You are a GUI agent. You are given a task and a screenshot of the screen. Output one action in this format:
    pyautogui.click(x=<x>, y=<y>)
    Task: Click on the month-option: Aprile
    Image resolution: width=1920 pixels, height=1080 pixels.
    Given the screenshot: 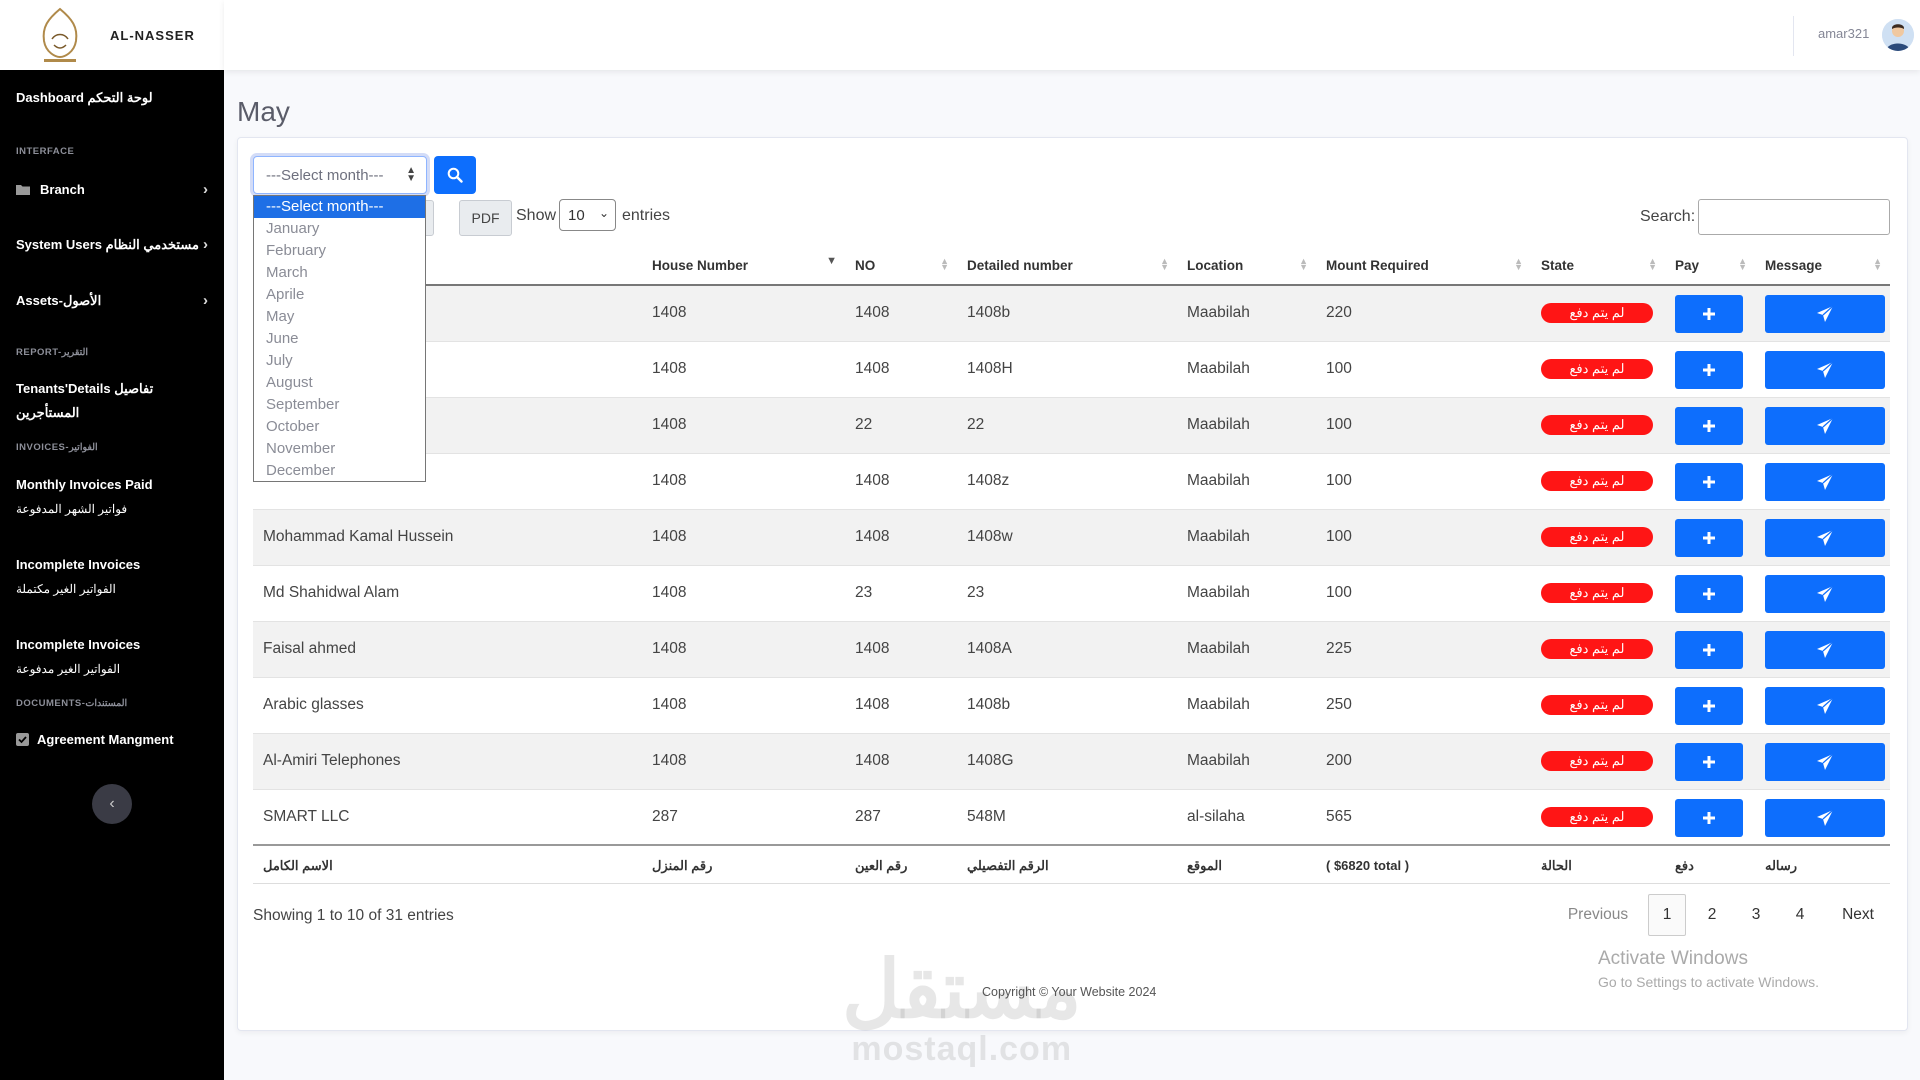 What is the action you would take?
    pyautogui.click(x=339, y=295)
    